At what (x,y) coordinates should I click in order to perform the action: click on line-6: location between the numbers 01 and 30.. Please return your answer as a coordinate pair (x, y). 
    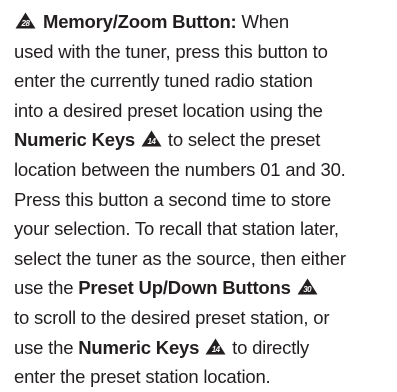
    Looking at the image, I should click on (180, 169).